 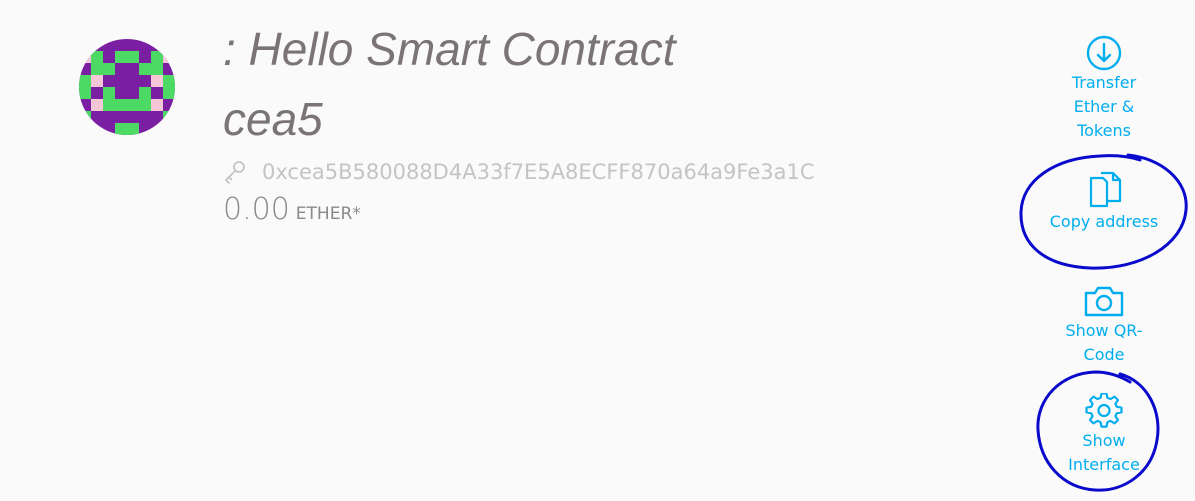 I want to click on transfer-ether-label: Transfer Ether & Tokens, so click(x=1104, y=106).